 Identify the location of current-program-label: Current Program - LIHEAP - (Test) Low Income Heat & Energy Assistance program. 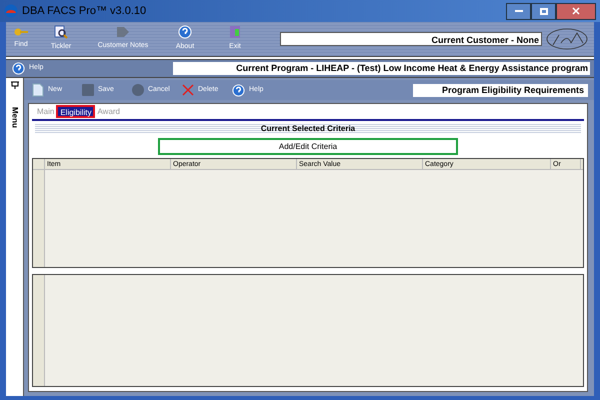
(381, 68).